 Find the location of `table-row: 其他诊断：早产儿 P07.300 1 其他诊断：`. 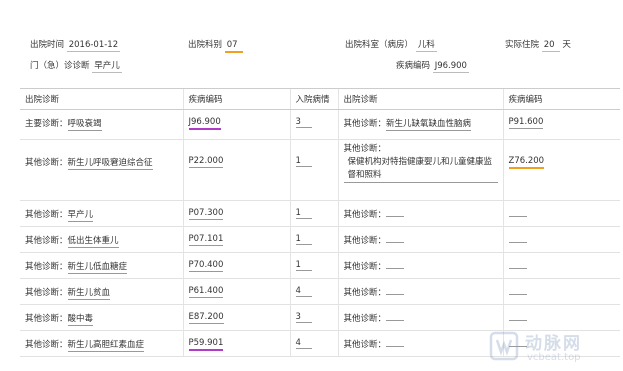

table-row: 其他诊断：早产儿 P07.300 1 其他诊断： is located at coordinates (320, 213).